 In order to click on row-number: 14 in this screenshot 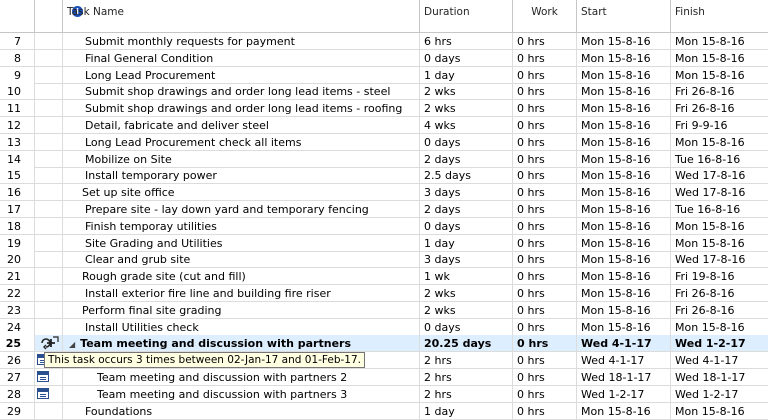, I will do `click(17, 158)`.